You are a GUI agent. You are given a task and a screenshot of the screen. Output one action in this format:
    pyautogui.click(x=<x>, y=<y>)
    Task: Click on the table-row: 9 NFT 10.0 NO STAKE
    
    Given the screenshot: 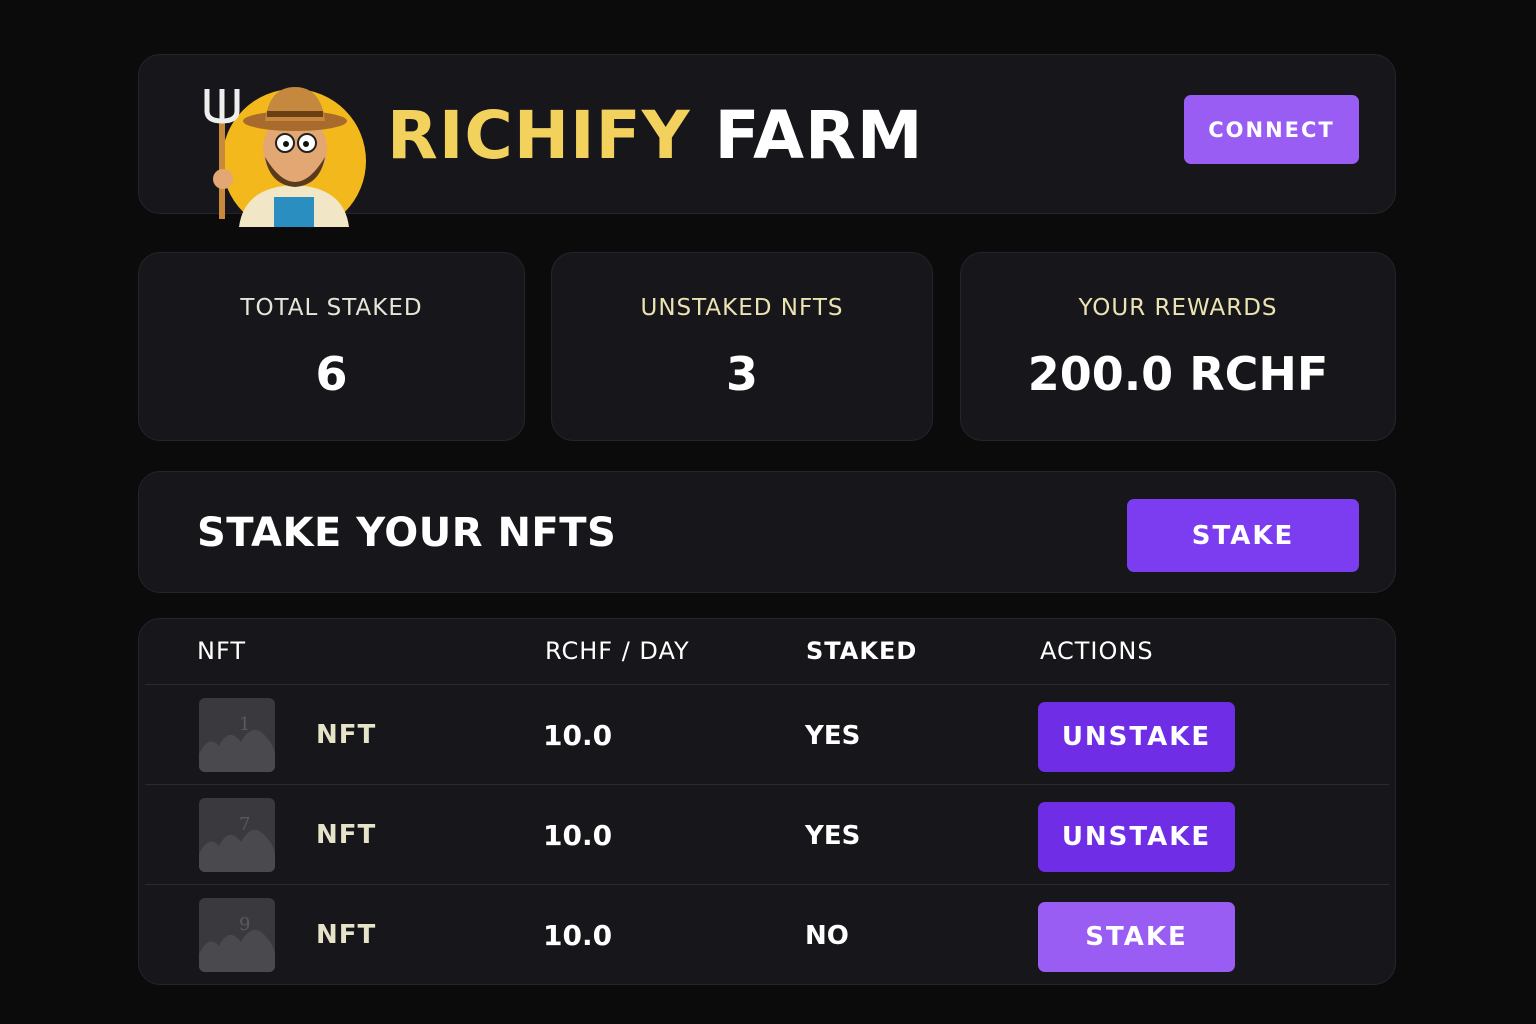 What is the action you would take?
    pyautogui.click(x=767, y=934)
    